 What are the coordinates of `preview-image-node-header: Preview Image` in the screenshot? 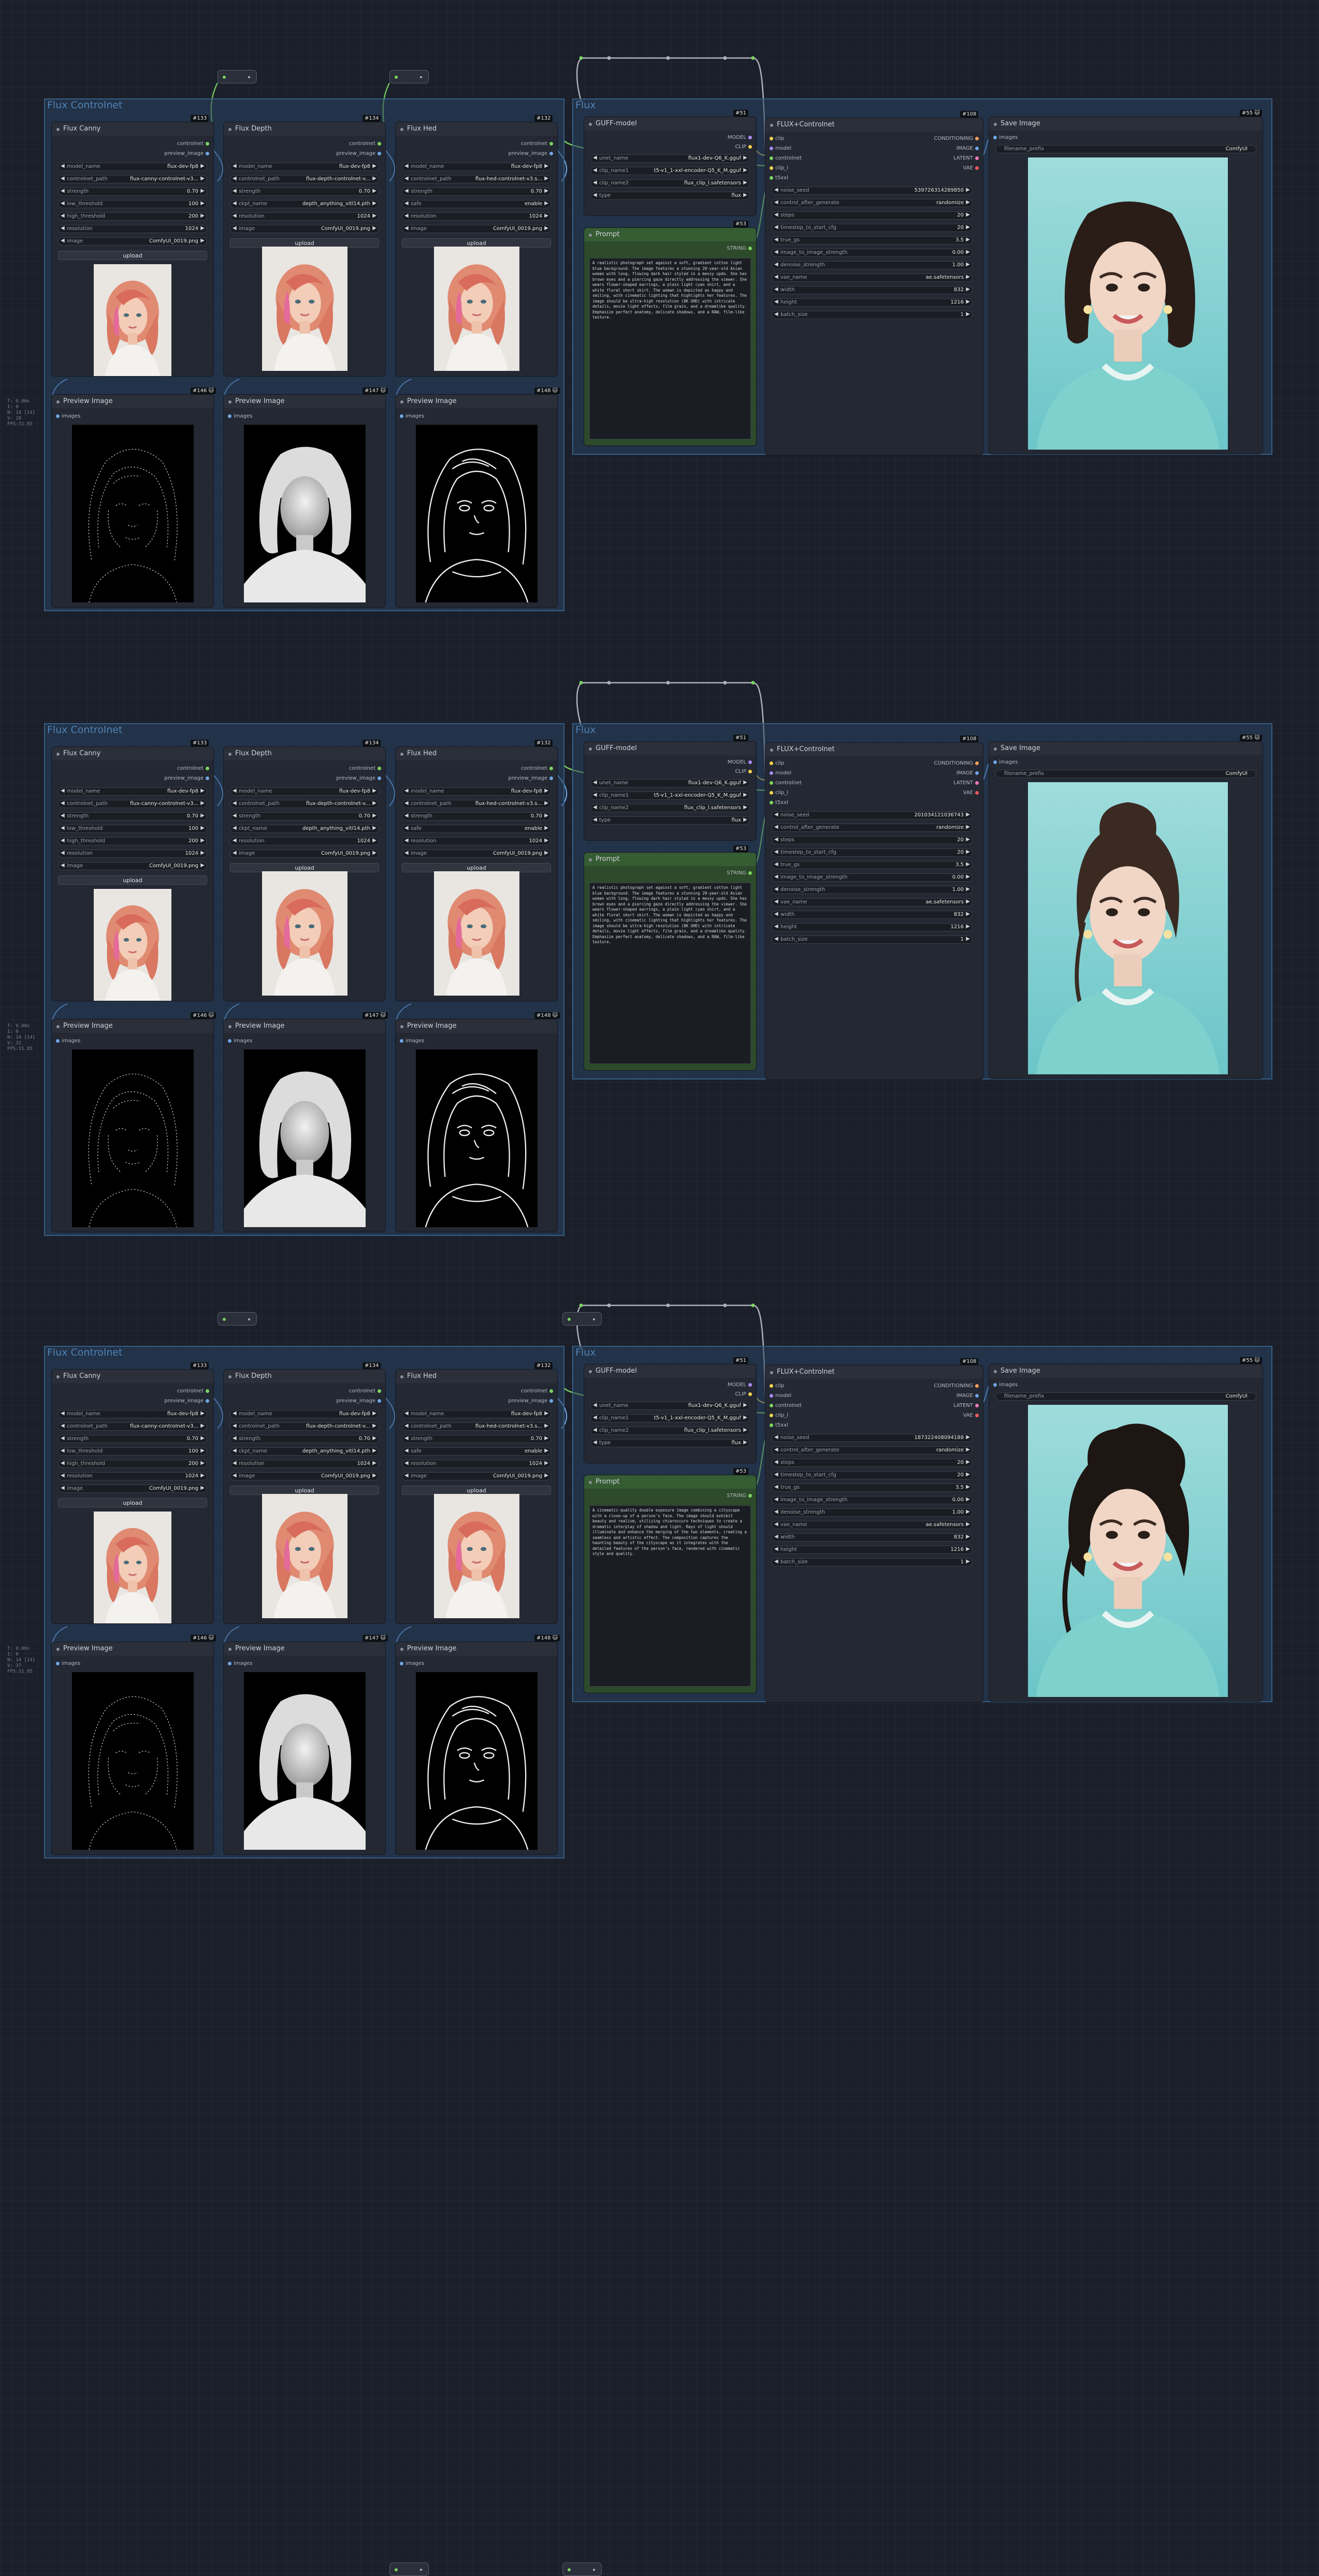 It's located at (476, 1026).